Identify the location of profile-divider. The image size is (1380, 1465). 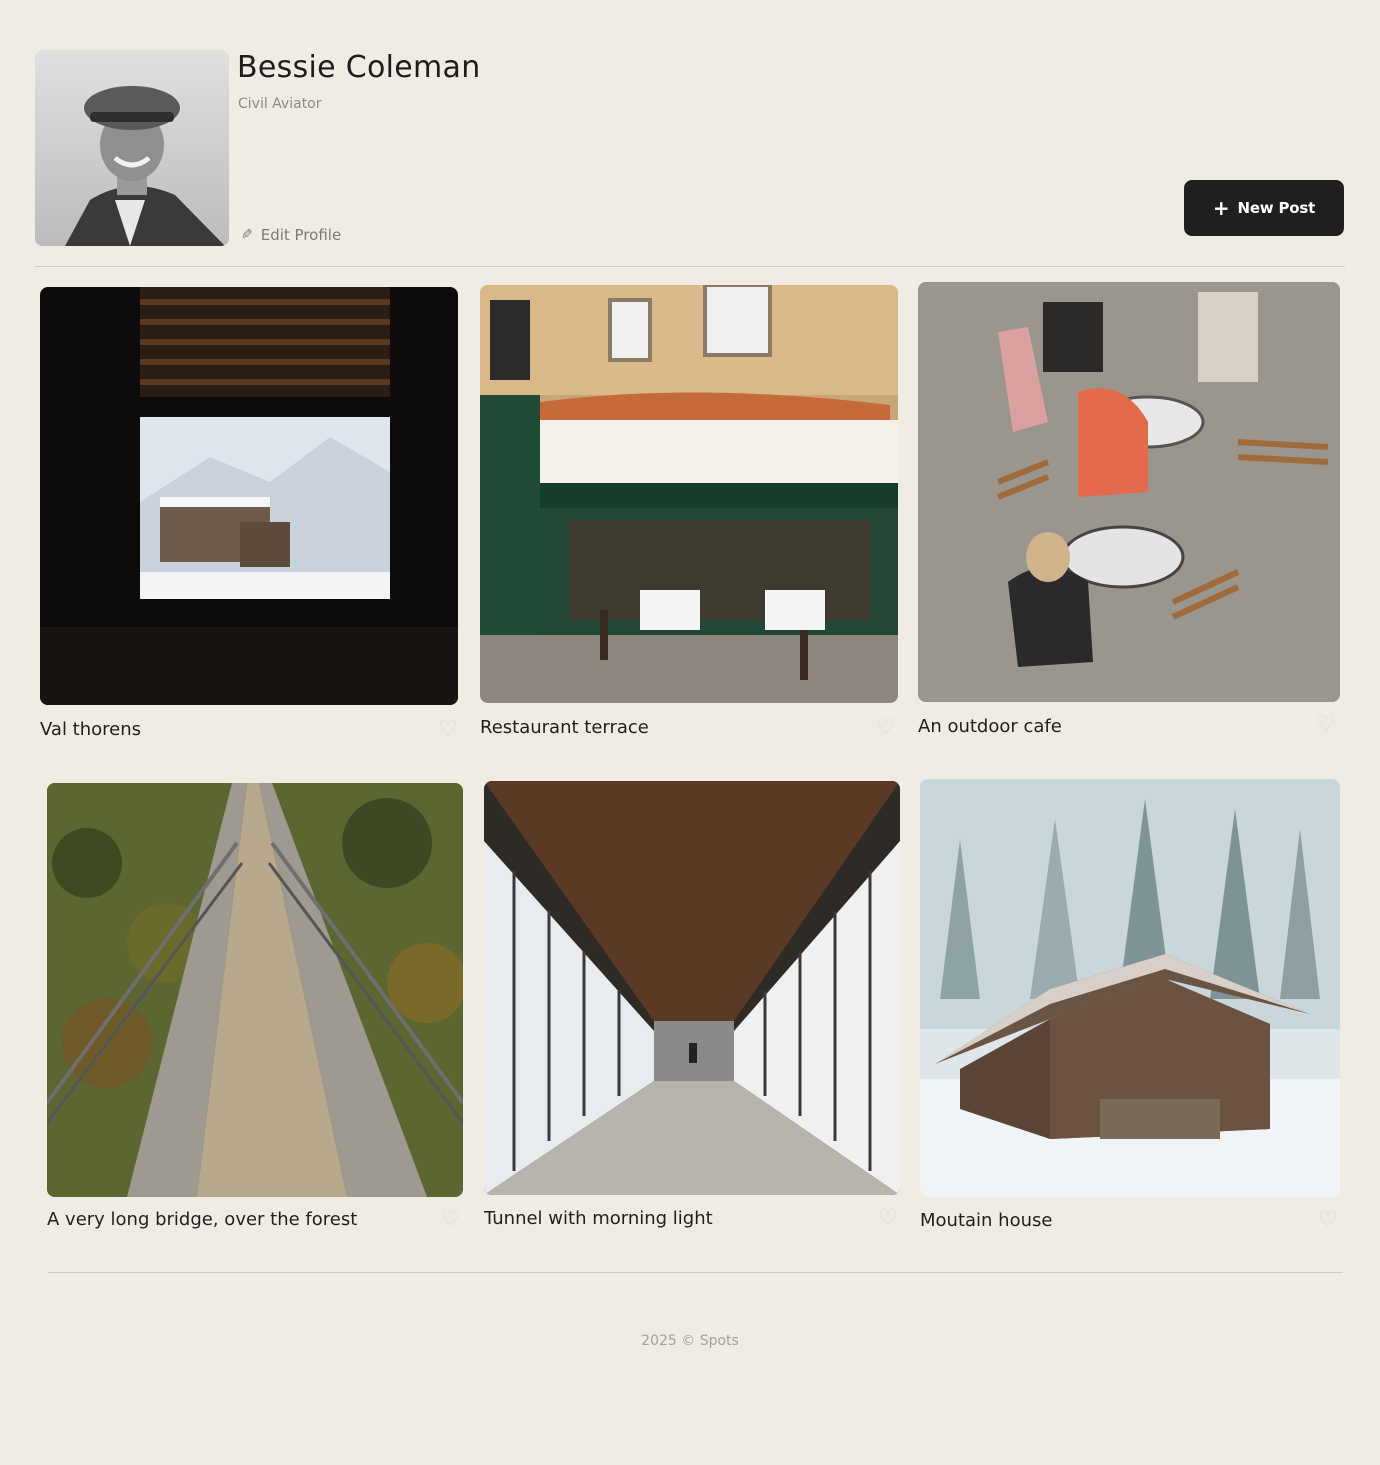
(690, 266).